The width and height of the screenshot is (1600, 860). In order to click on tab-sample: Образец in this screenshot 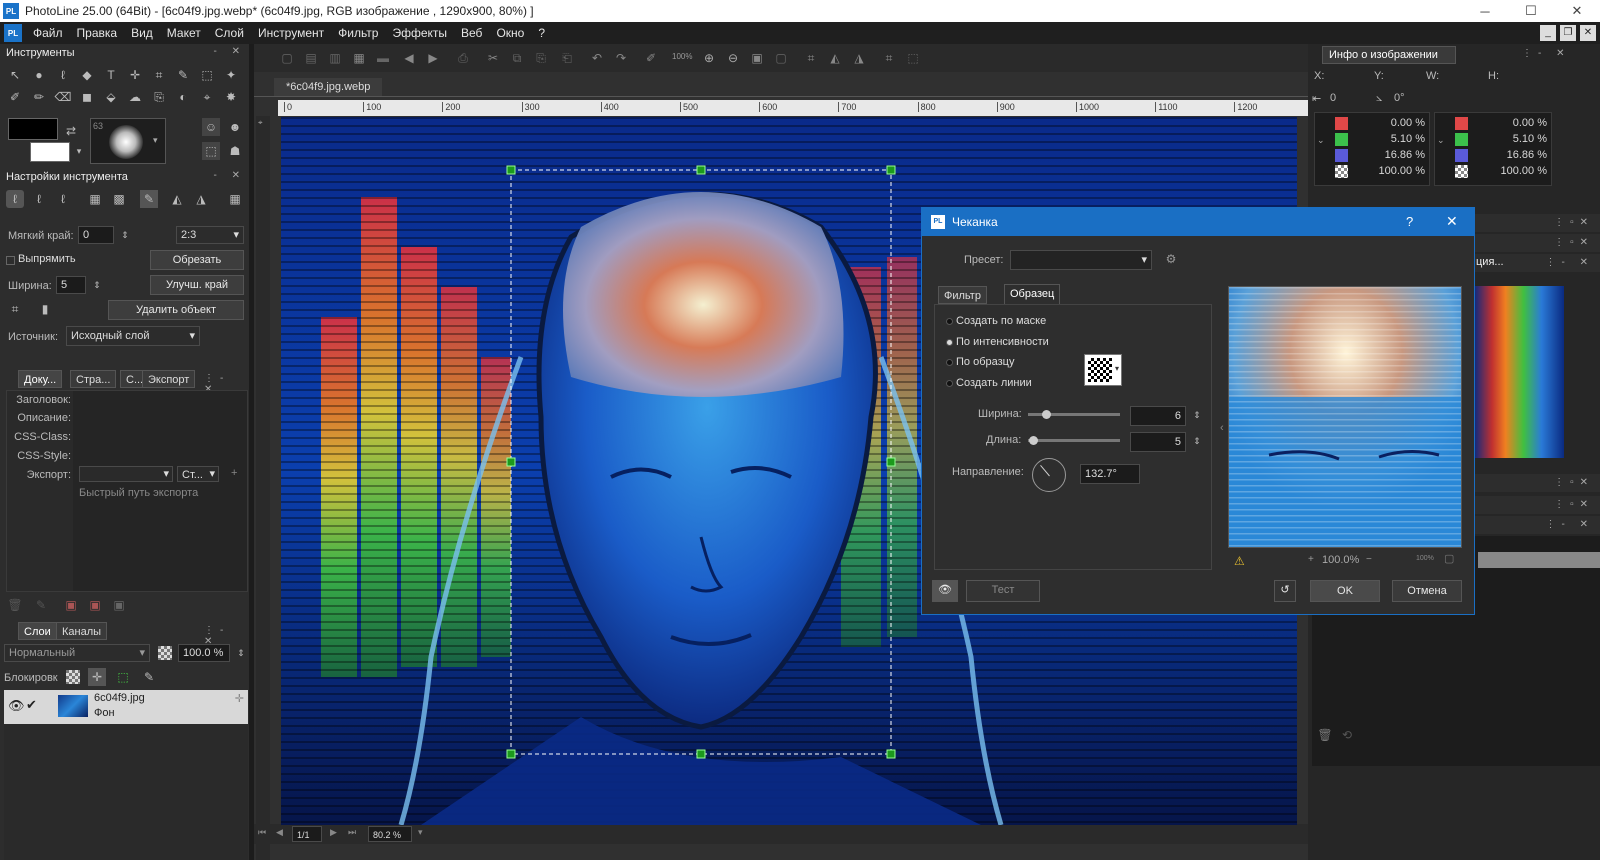, I will do `click(1032, 294)`.